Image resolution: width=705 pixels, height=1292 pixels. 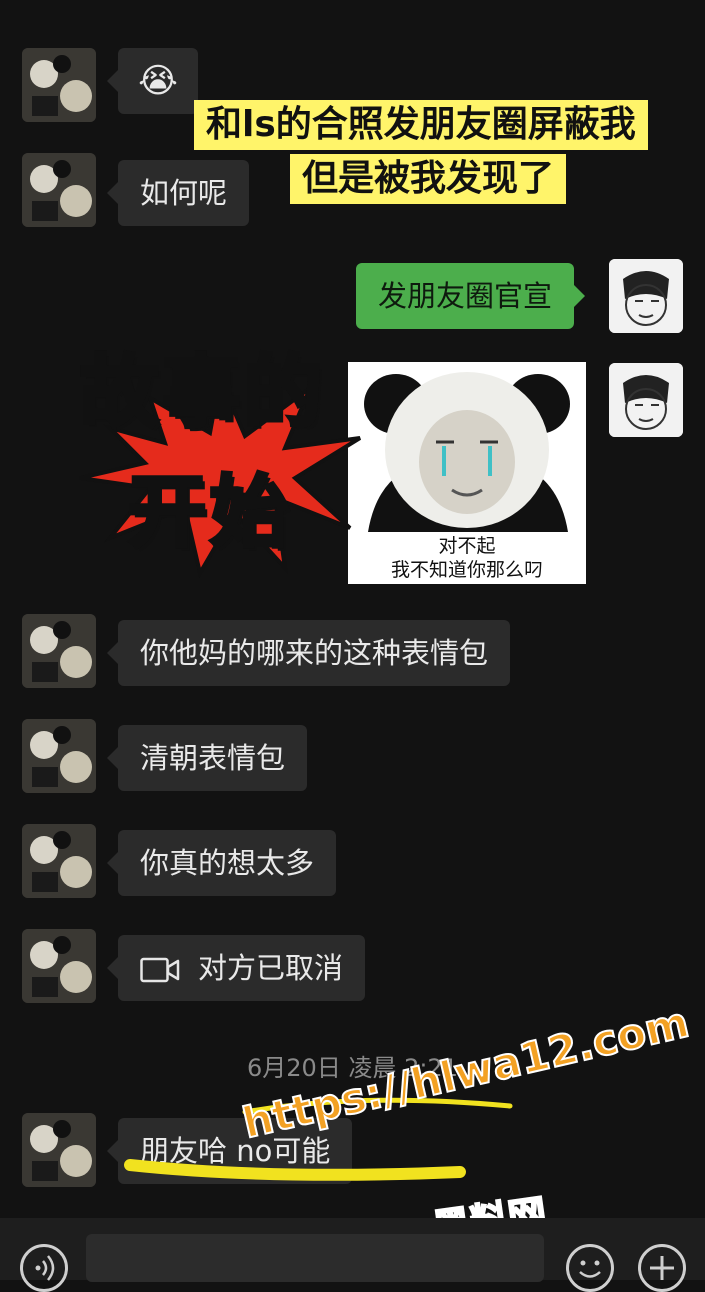 I want to click on my-message-bubble: 发朋友圈官宣, so click(x=471, y=296).